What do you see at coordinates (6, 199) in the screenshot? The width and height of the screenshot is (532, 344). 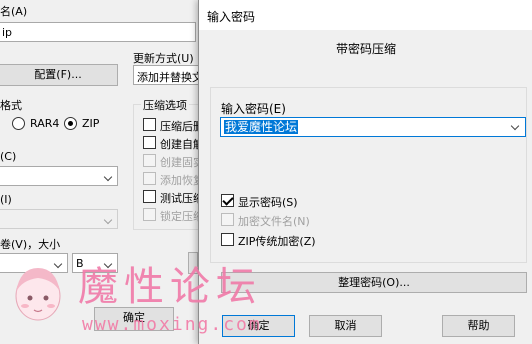 I see `dictionary-size-label: (I)` at bounding box center [6, 199].